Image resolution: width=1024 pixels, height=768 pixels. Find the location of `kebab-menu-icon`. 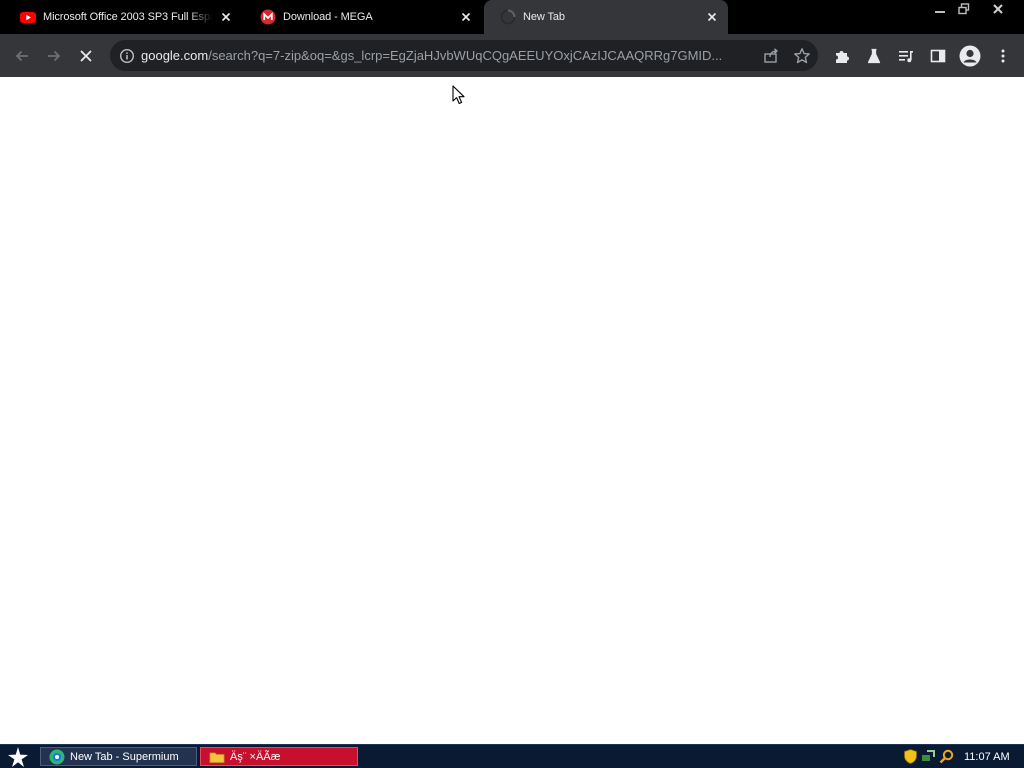

kebab-menu-icon is located at coordinates (1003, 56).